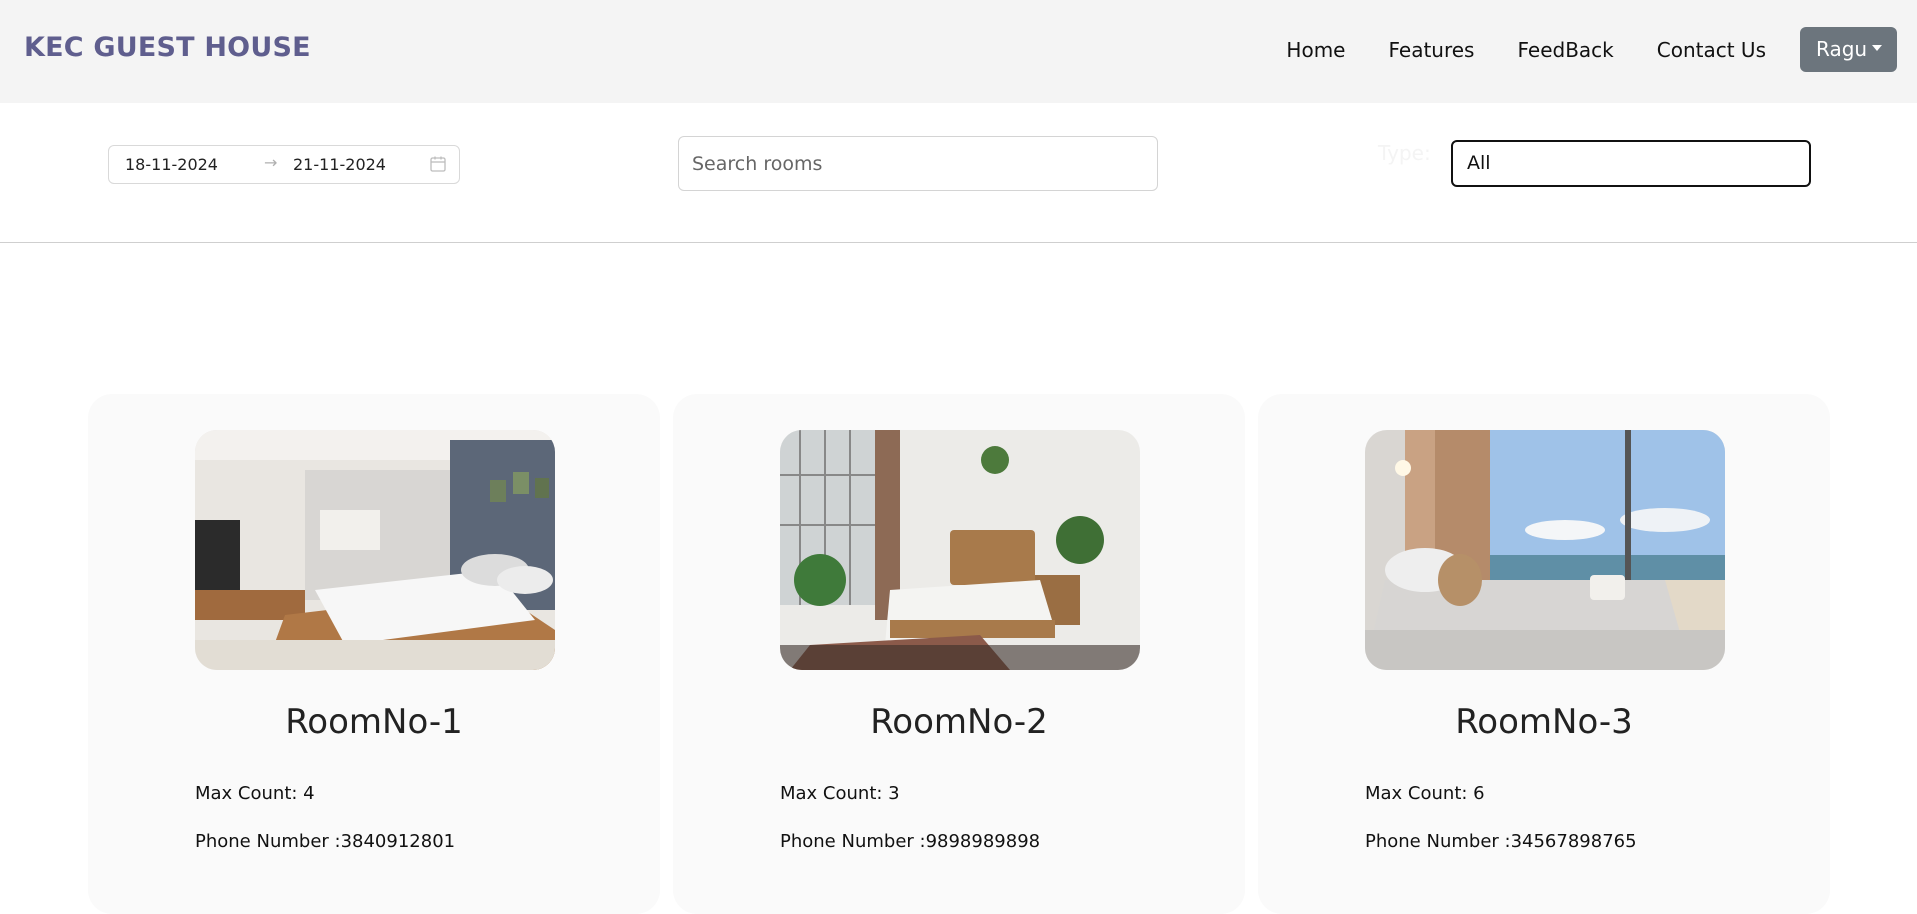  I want to click on user-name: Ragu, so click(1842, 49).